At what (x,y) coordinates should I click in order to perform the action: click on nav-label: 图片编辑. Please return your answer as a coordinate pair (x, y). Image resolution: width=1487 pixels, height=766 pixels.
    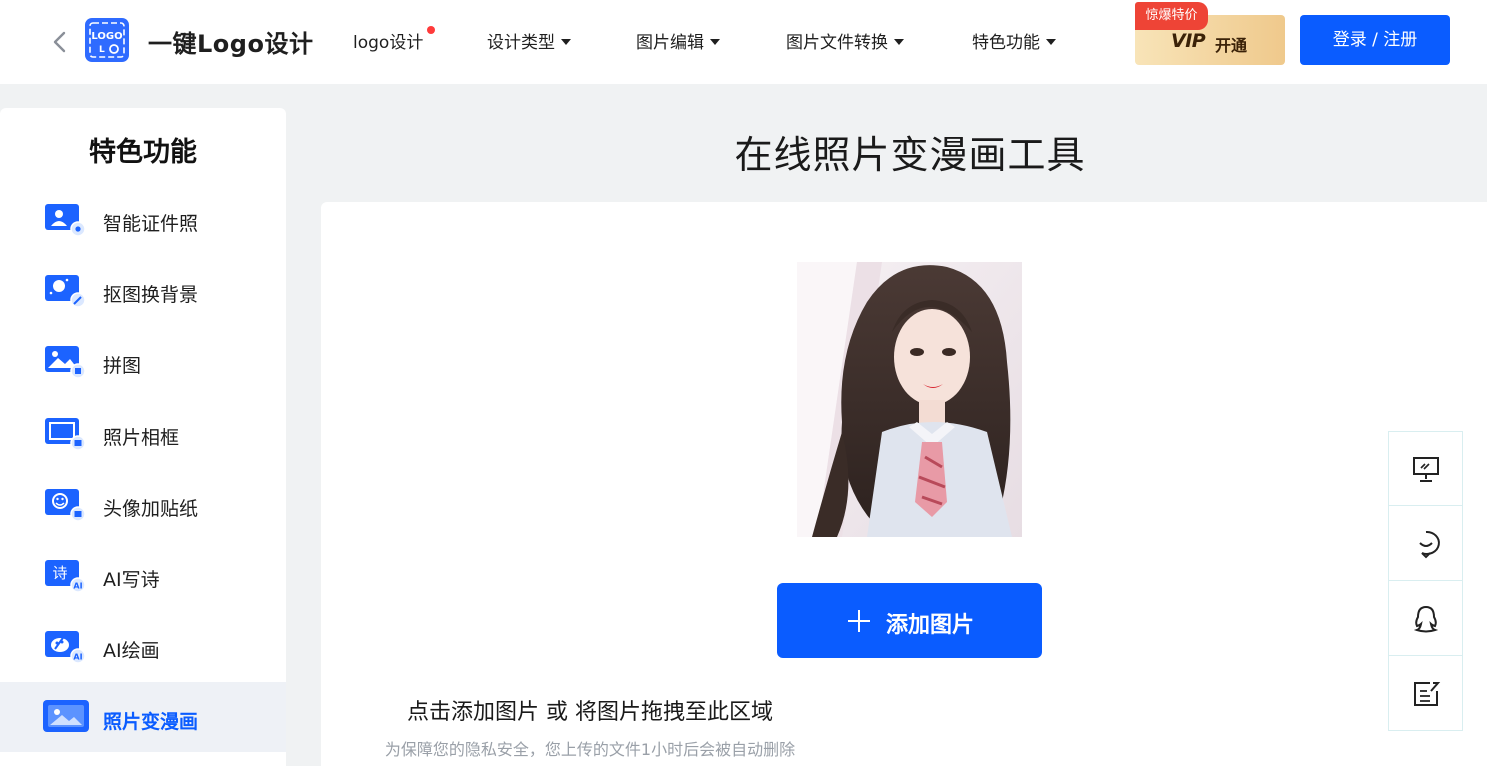
    Looking at the image, I should click on (670, 43).